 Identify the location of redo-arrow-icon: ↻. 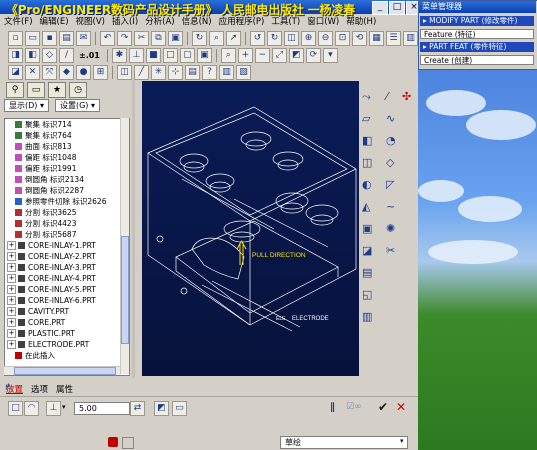
(274, 38).